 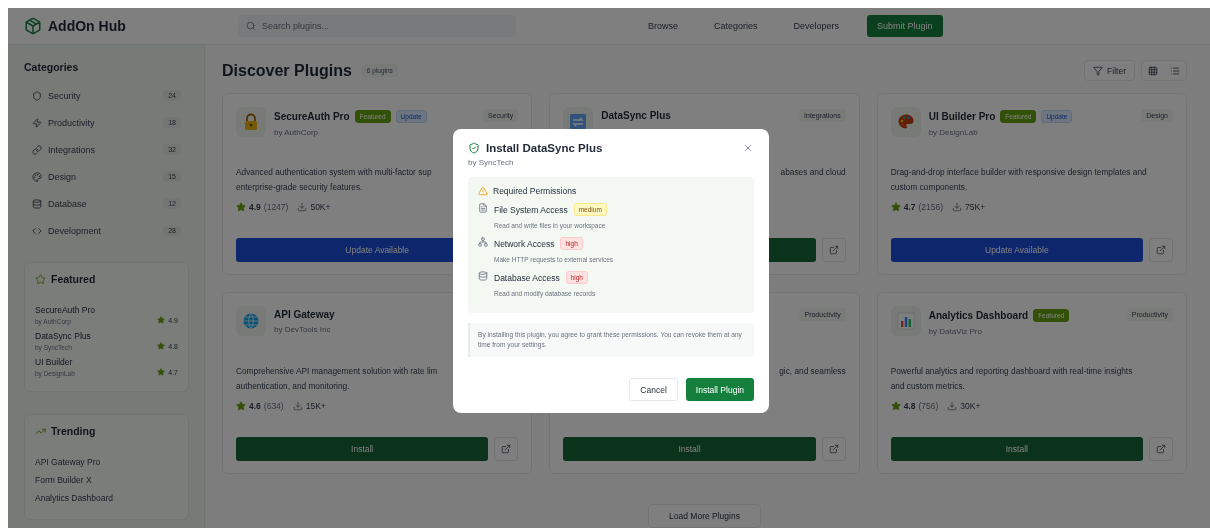 What do you see at coordinates (106, 362) in the screenshot?
I see `featured-plugin-name: UI Builder` at bounding box center [106, 362].